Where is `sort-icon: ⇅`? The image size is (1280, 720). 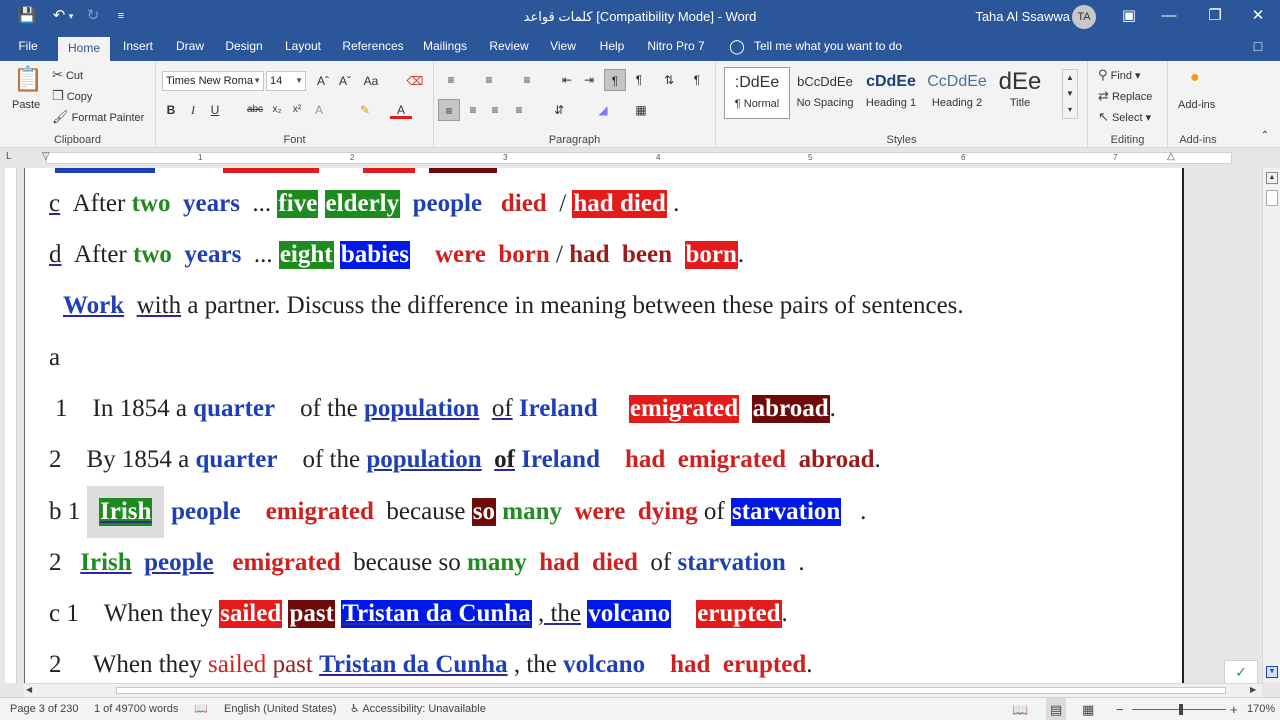 sort-icon: ⇅ is located at coordinates (669, 80).